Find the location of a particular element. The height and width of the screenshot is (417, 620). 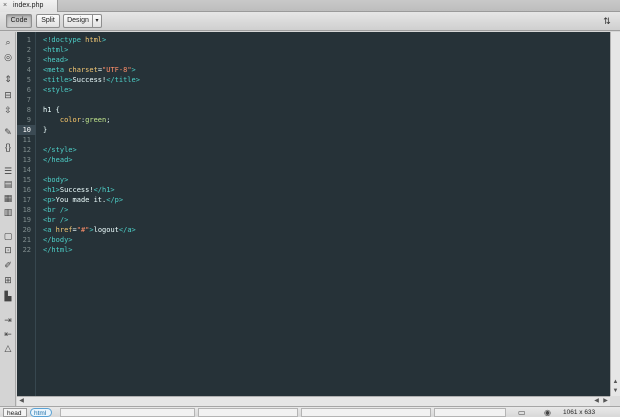

code-token: </p> is located at coordinates (115, 200).